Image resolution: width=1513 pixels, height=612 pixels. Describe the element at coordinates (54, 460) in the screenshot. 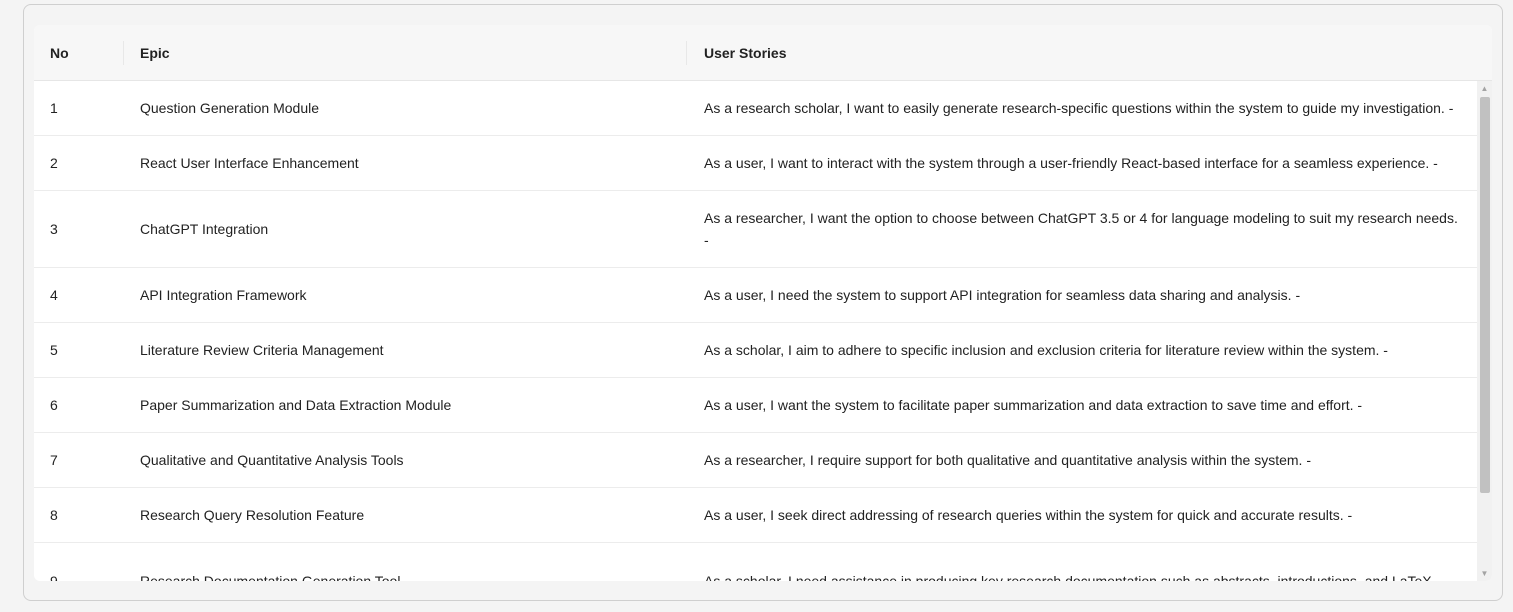

I see `cell-no: 7` at that location.